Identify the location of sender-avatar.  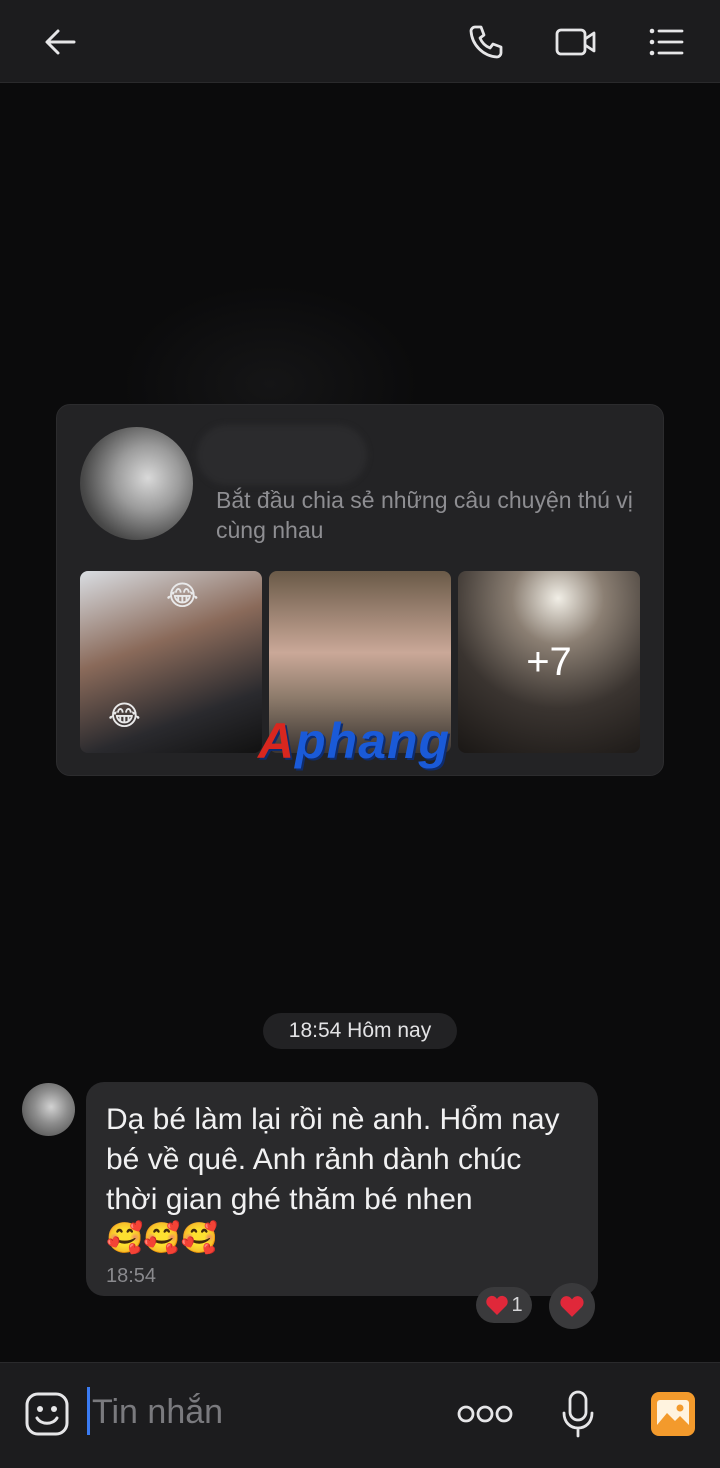
(48, 1109).